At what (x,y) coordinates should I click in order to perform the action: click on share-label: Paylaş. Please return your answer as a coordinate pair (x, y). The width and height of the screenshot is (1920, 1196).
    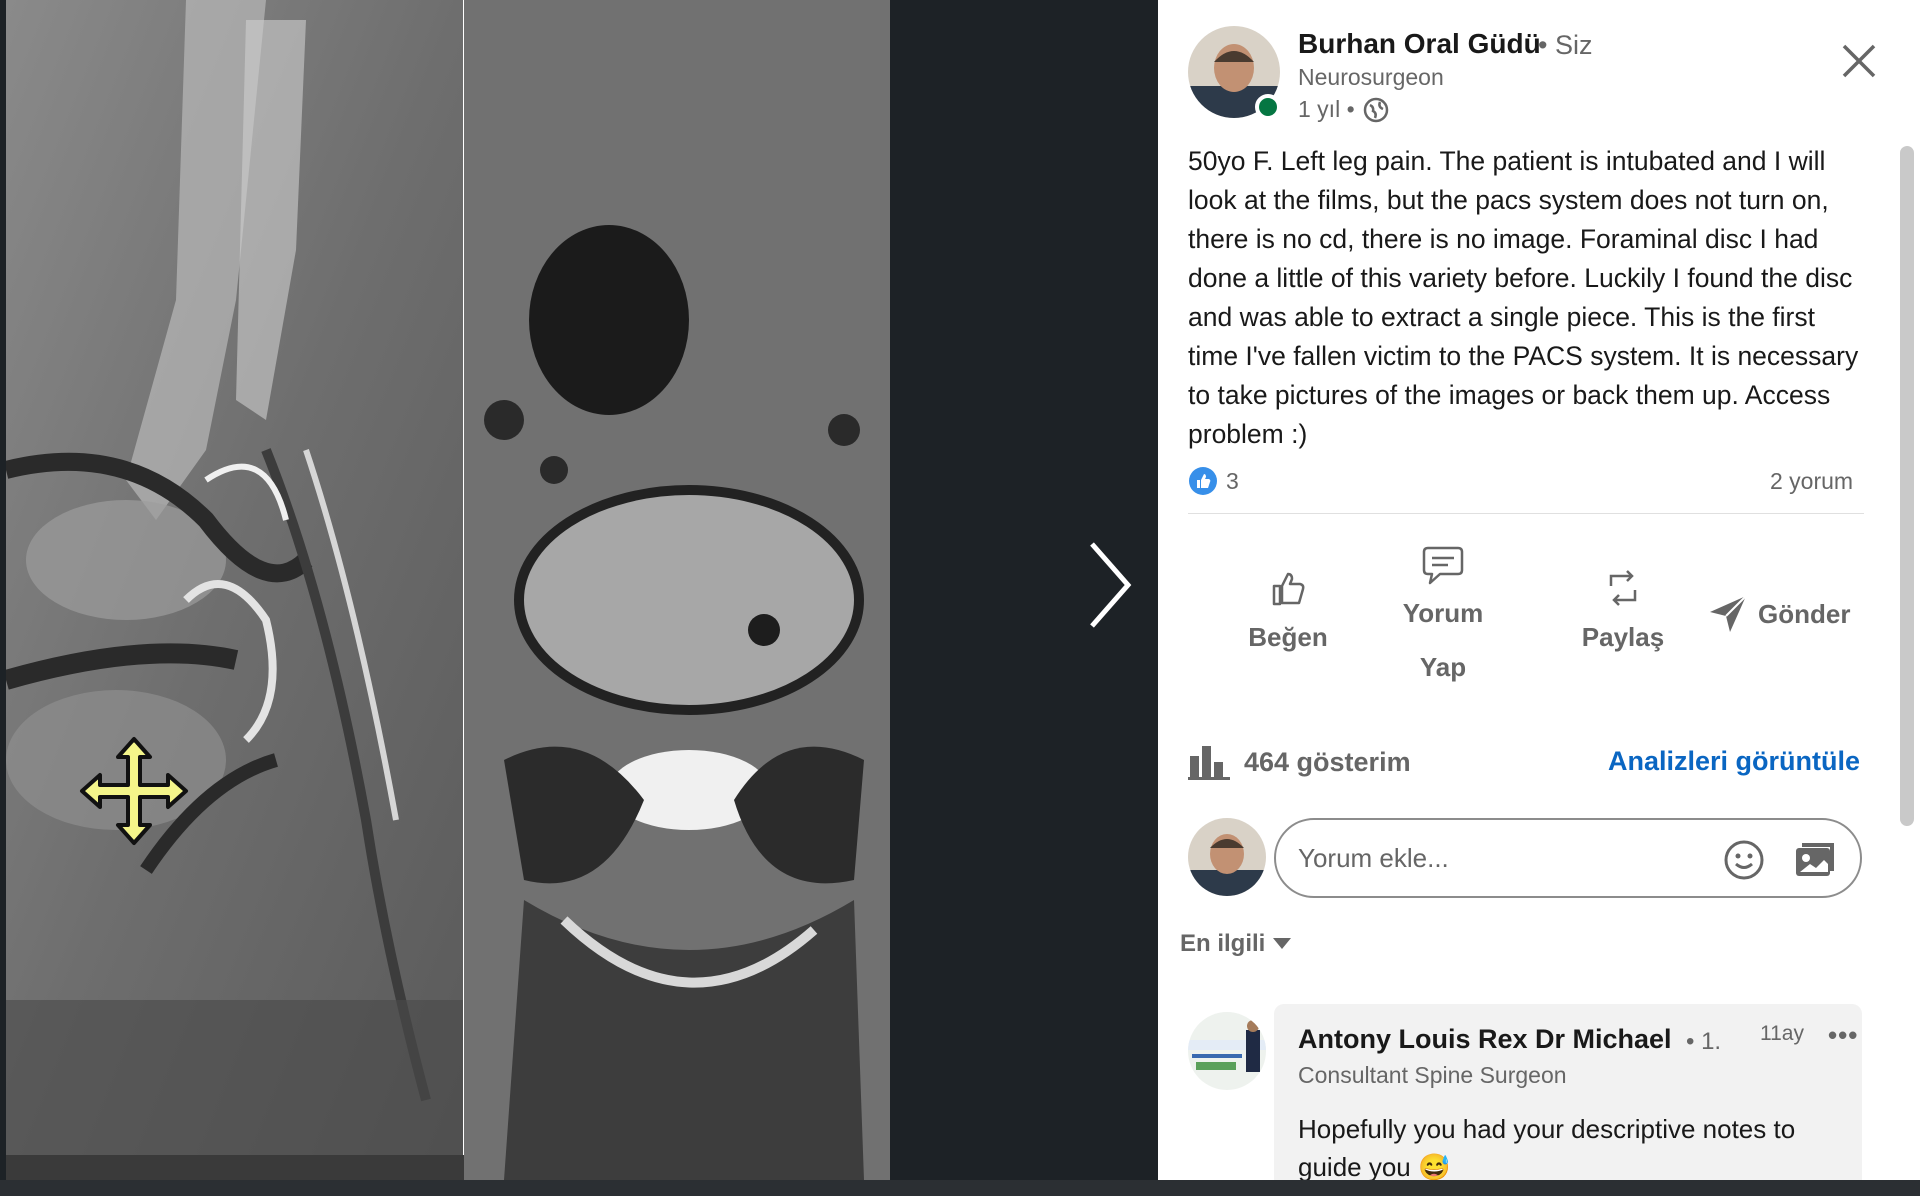
    Looking at the image, I should click on (1623, 637).